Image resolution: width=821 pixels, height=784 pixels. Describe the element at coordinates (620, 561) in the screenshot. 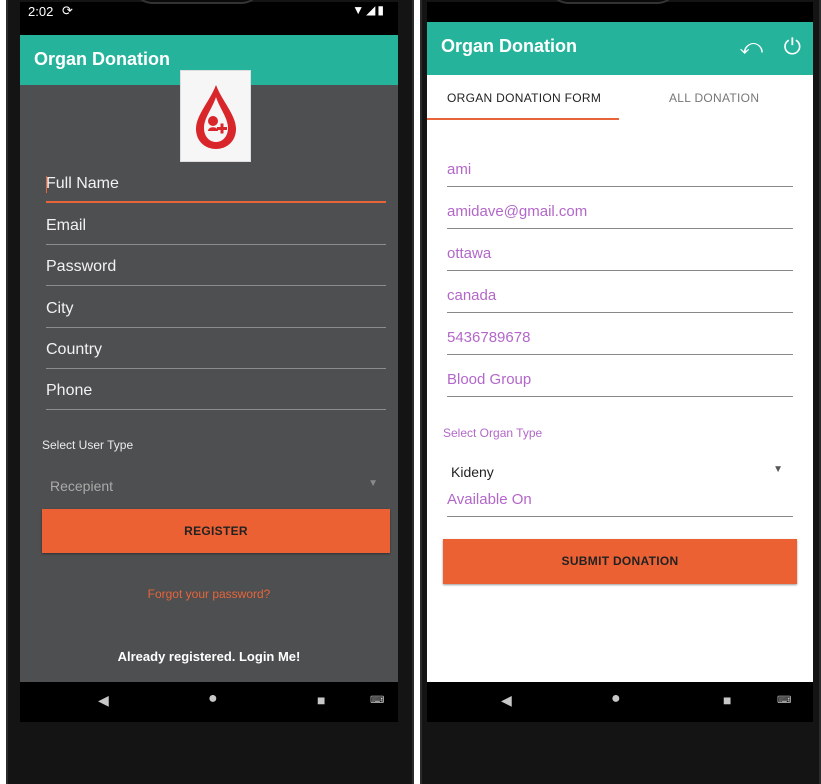

I see `submit-donation-button: SUBMIT DONATION` at that location.